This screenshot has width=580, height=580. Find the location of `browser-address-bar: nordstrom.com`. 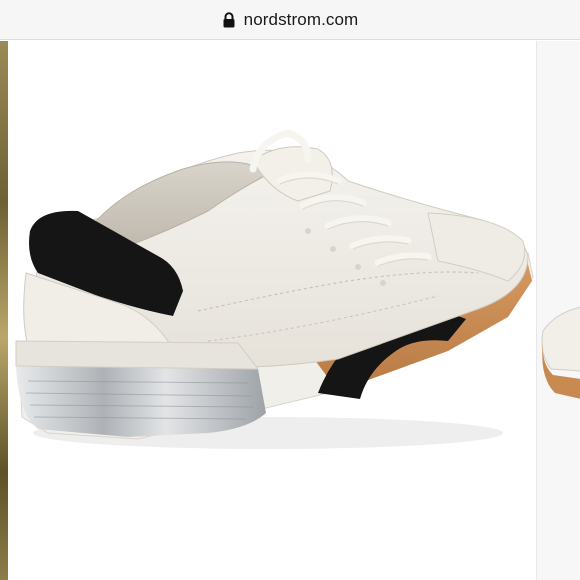

browser-address-bar: nordstrom.com is located at coordinates (290, 20).